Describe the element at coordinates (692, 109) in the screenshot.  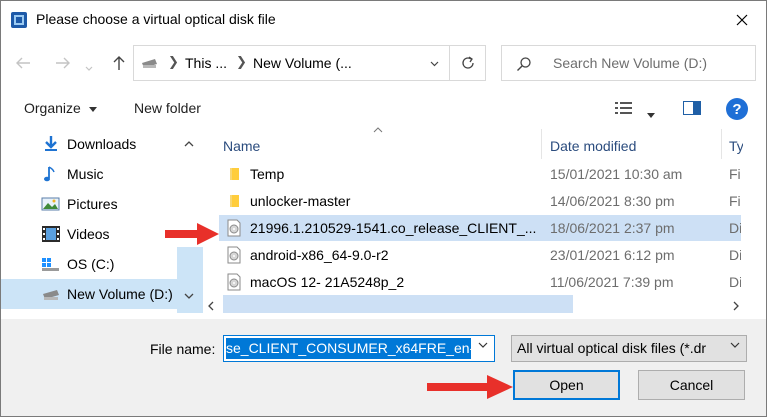
I see `preview-pane-button` at that location.